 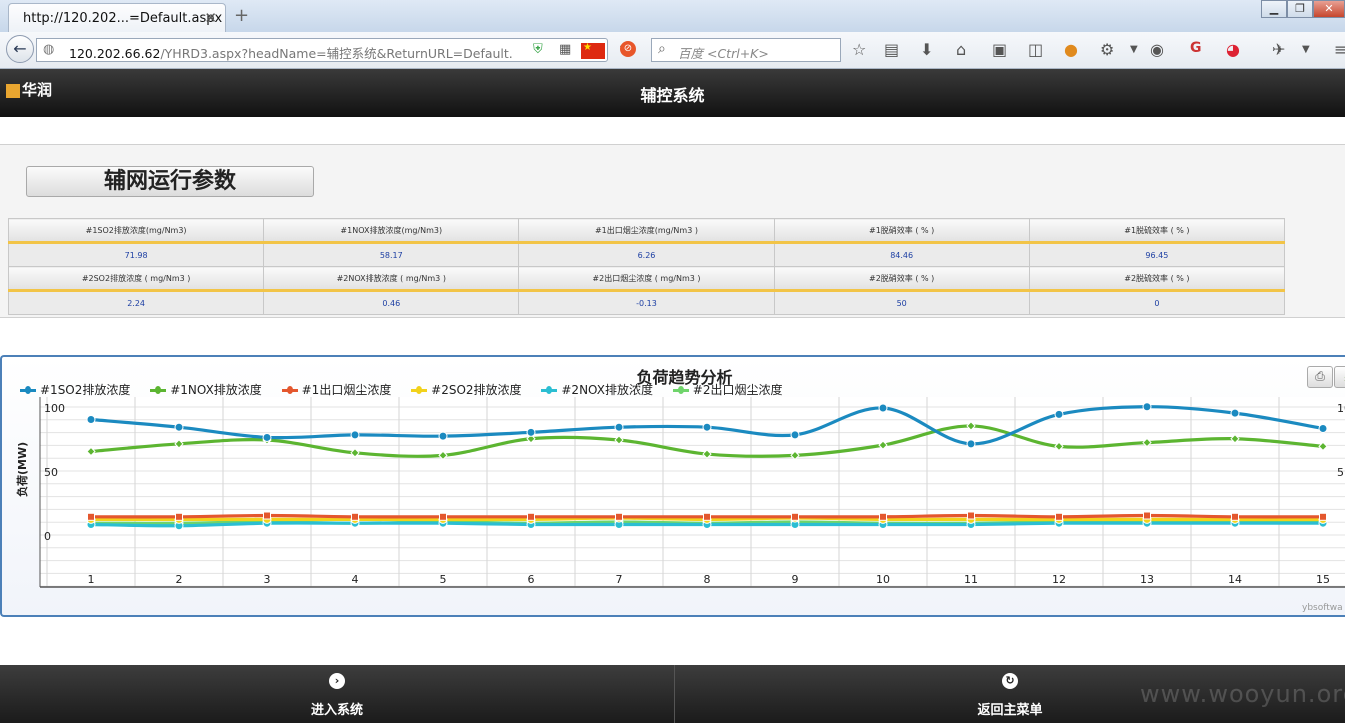 What do you see at coordinates (901, 302) in the screenshot?
I see `param-value: 50` at bounding box center [901, 302].